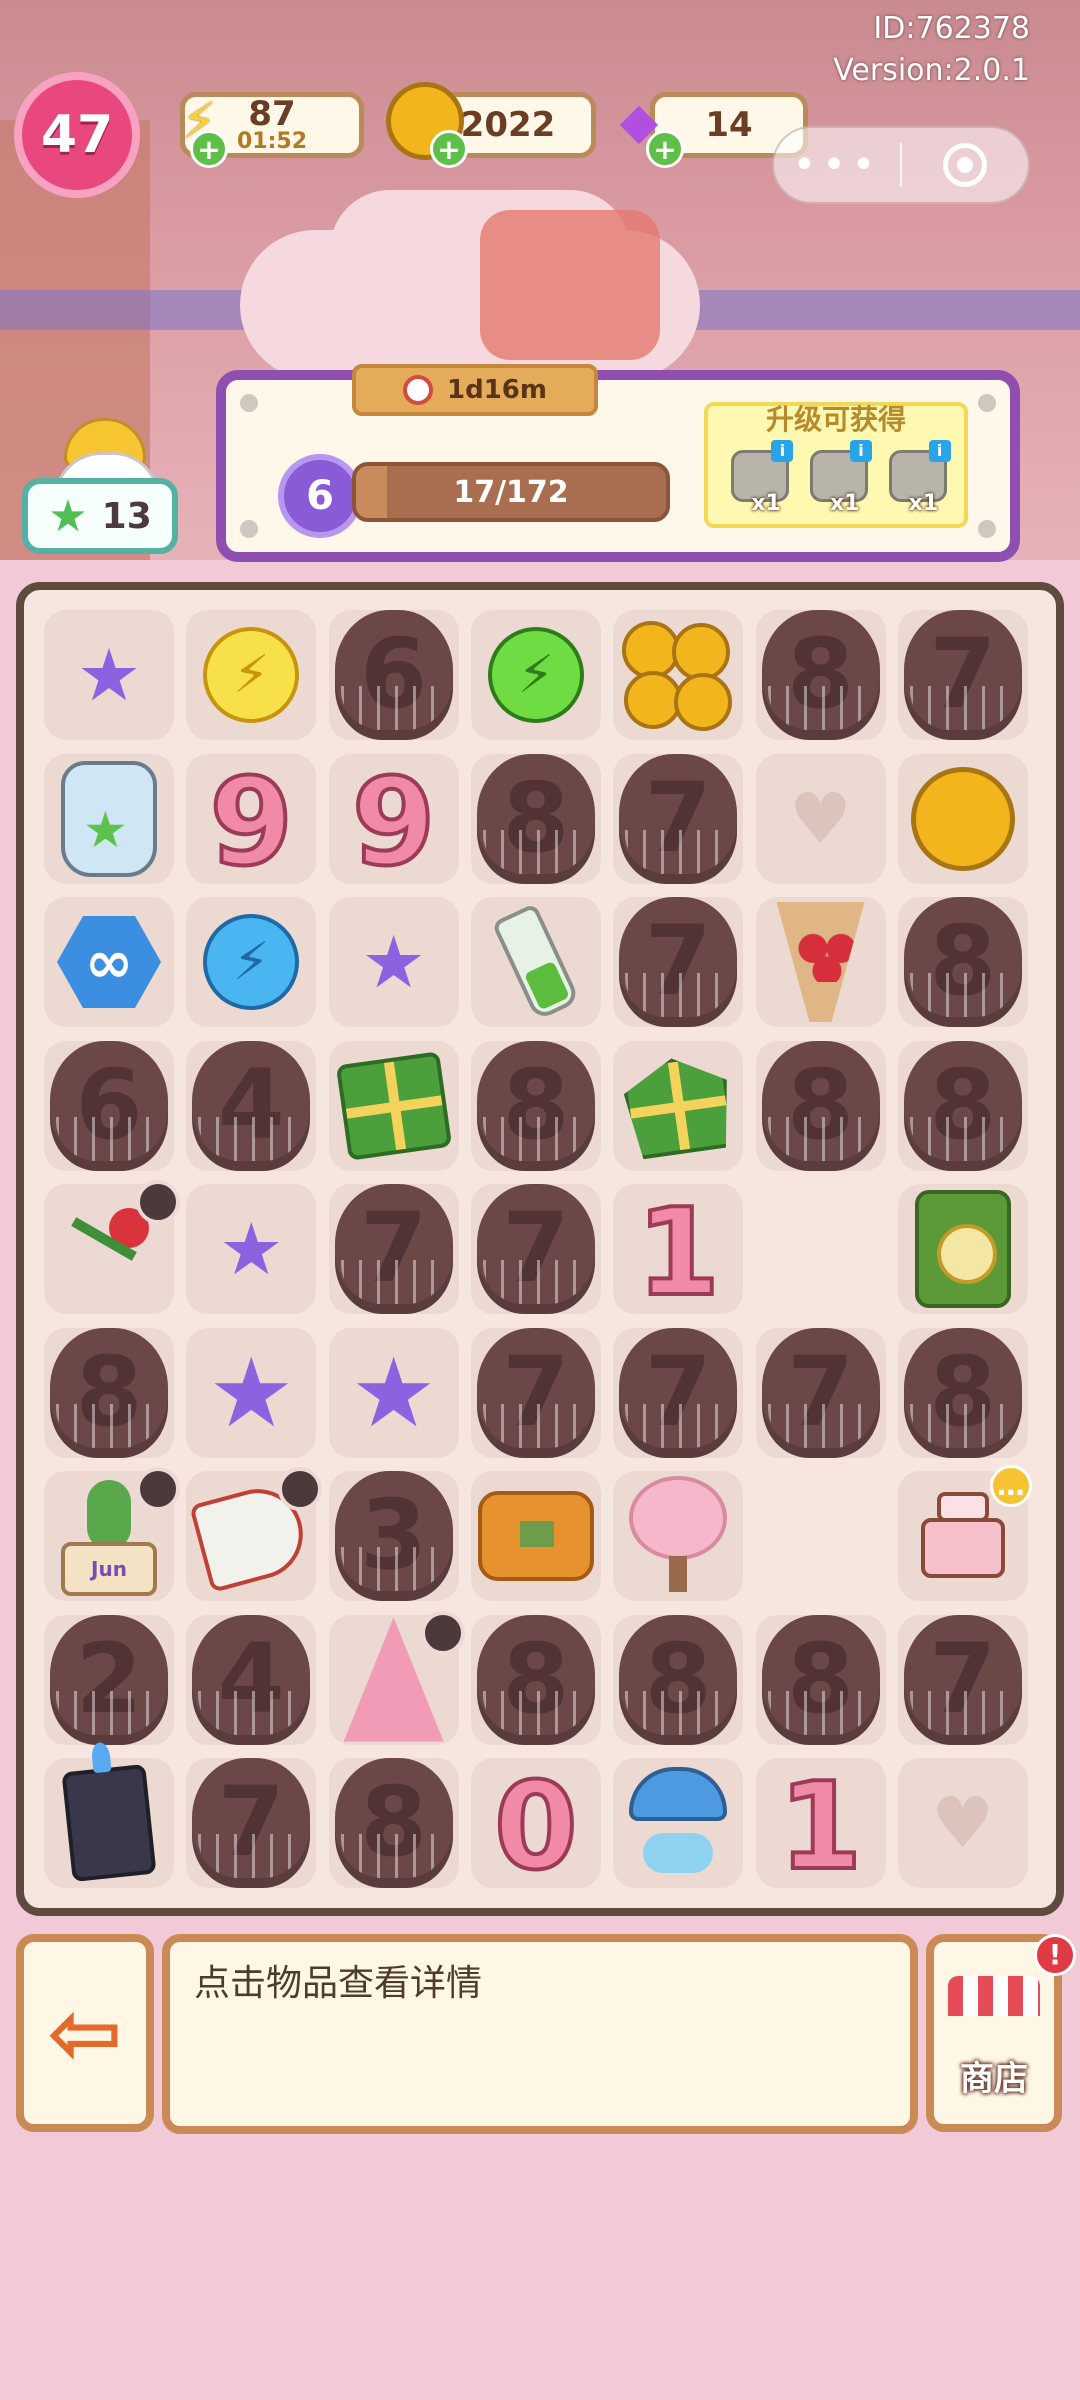  I want to click on add-gems-button: +, so click(665, 149).